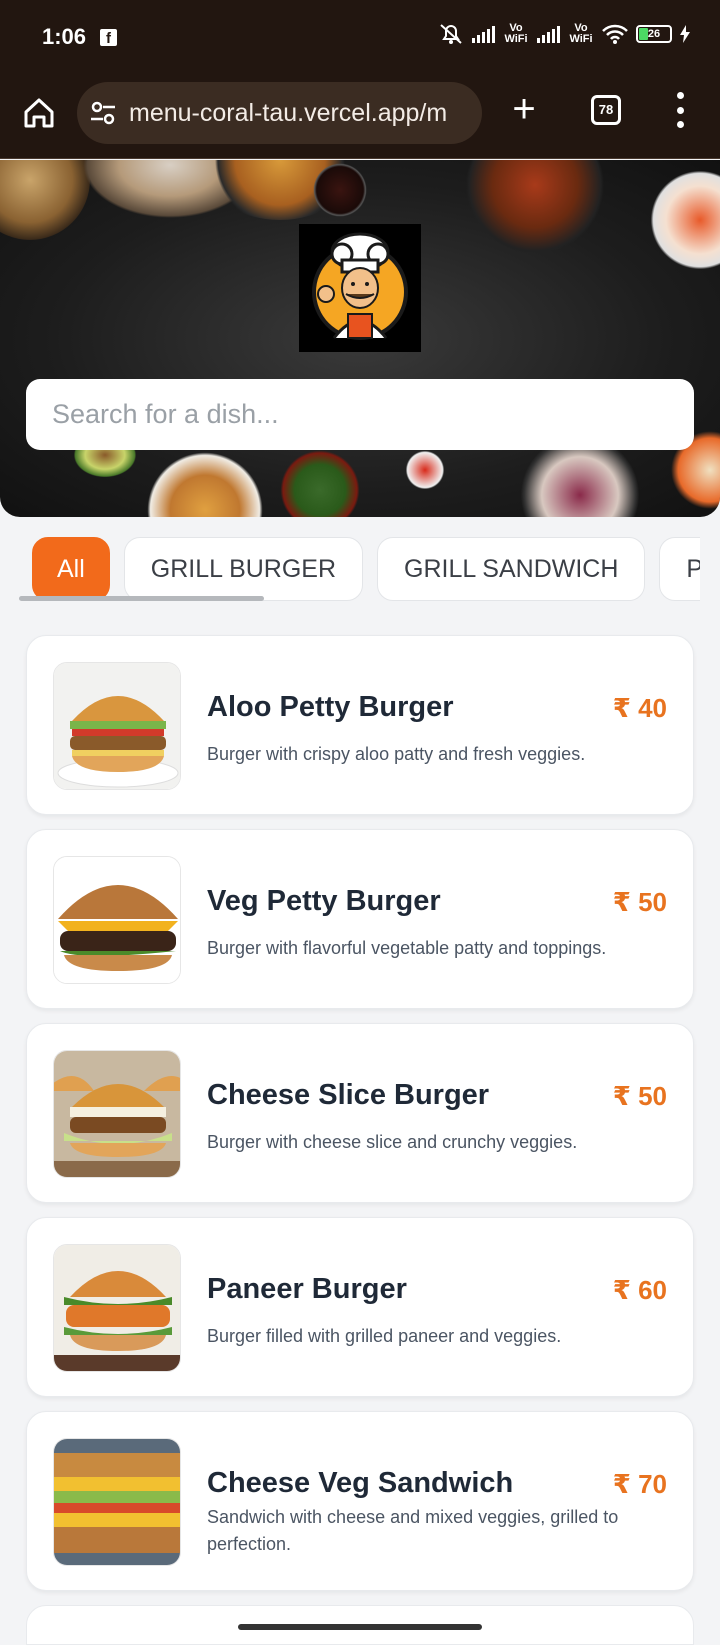  Describe the element at coordinates (64, 36) in the screenshot. I see `status-time: 1:06` at that location.